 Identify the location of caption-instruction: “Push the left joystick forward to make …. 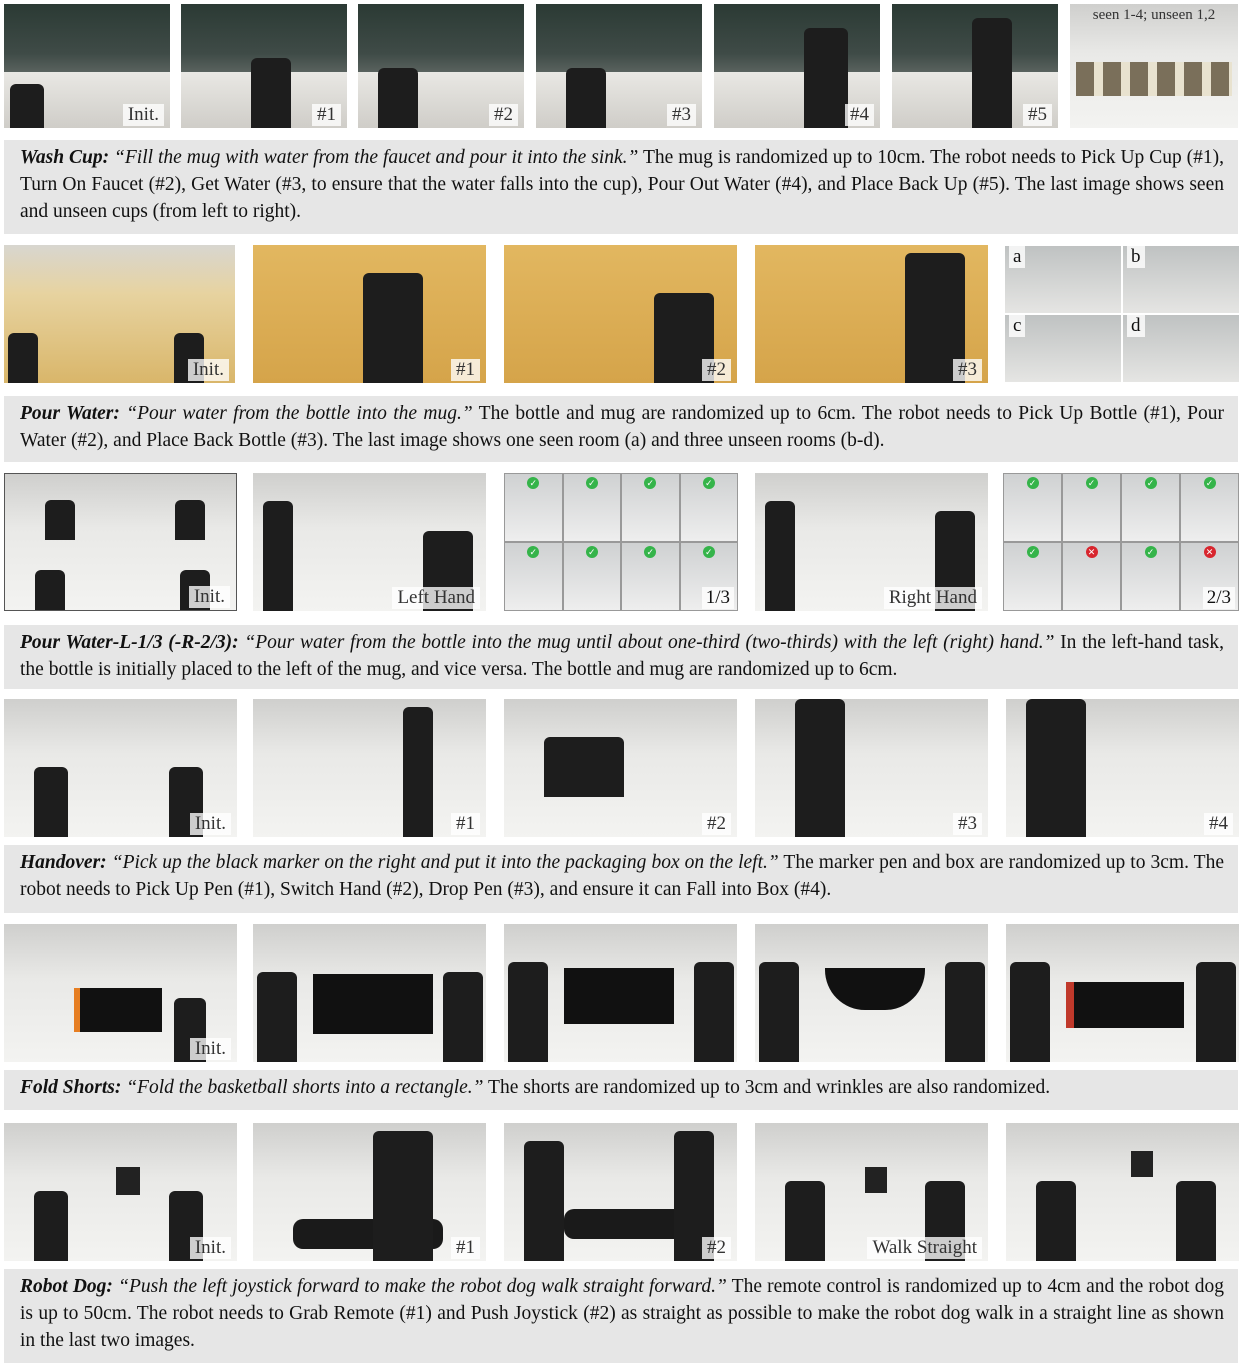
(422, 1286).